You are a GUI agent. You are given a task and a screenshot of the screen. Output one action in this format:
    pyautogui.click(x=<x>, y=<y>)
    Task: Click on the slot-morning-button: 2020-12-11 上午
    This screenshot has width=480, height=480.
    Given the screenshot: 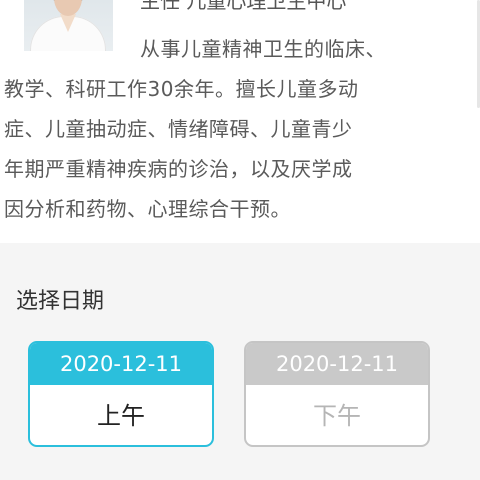 What is the action you would take?
    pyautogui.click(x=121, y=394)
    